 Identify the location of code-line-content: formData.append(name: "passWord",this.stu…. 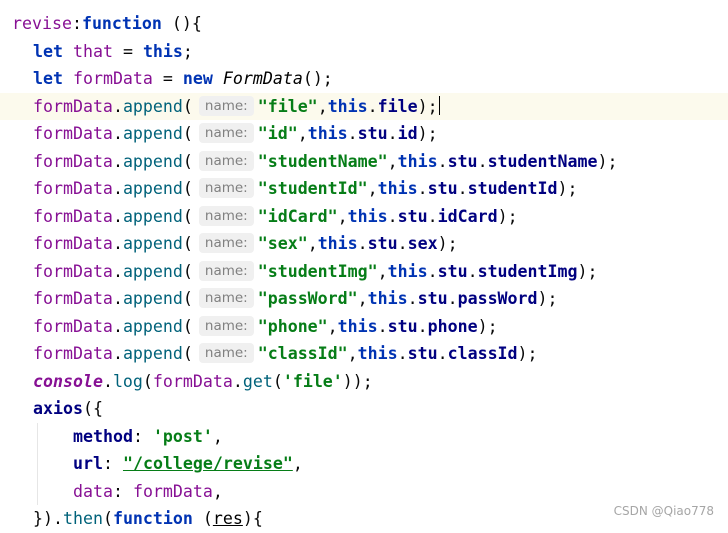
(295, 299).